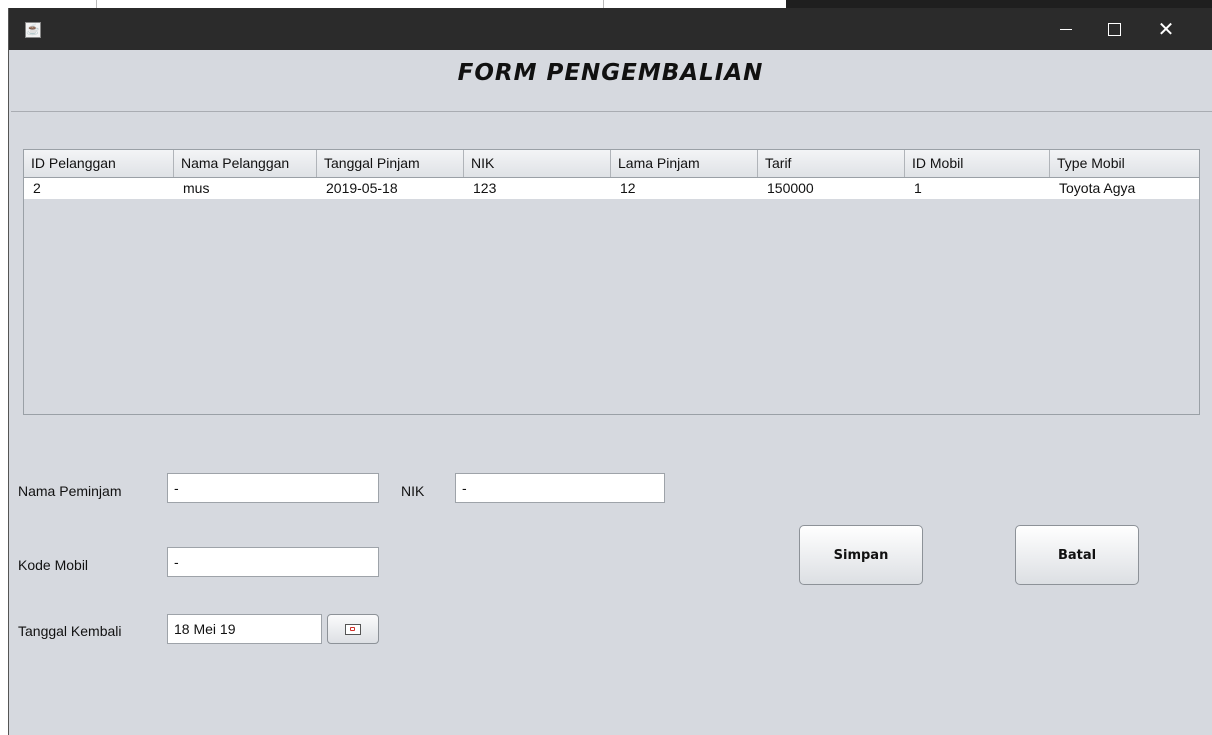 The image size is (1212, 735). Describe the element at coordinates (413, 491) in the screenshot. I see `nik-label: NIK` at that location.